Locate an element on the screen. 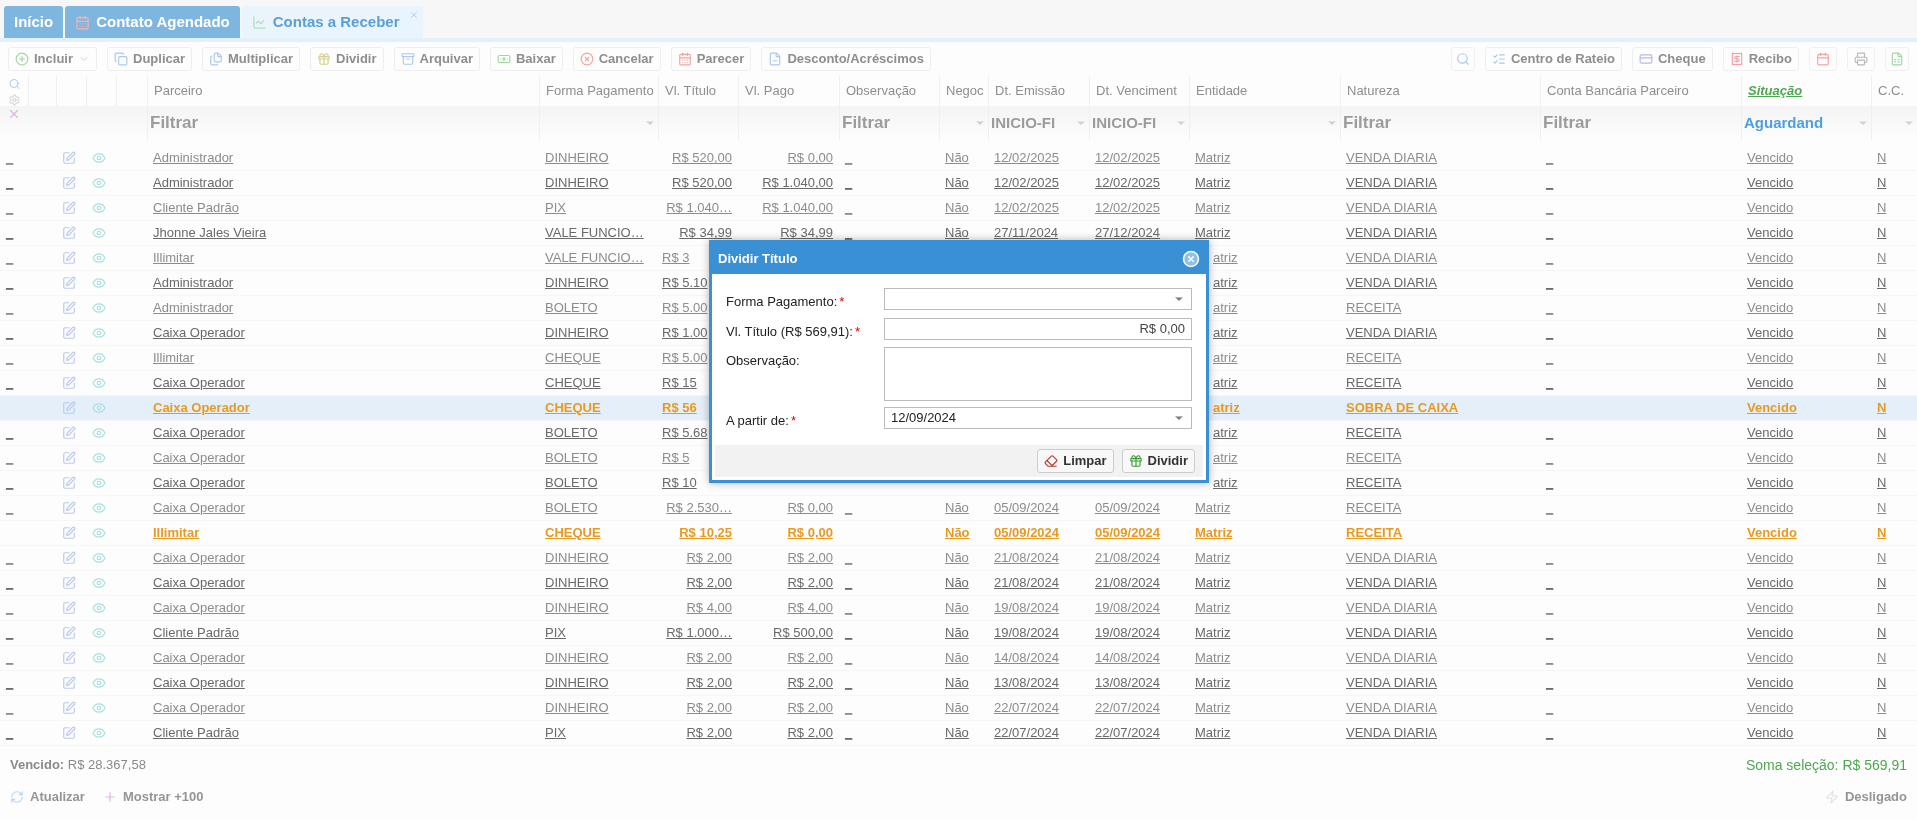  dialog-title: Dividir Título is located at coordinates (758, 258).